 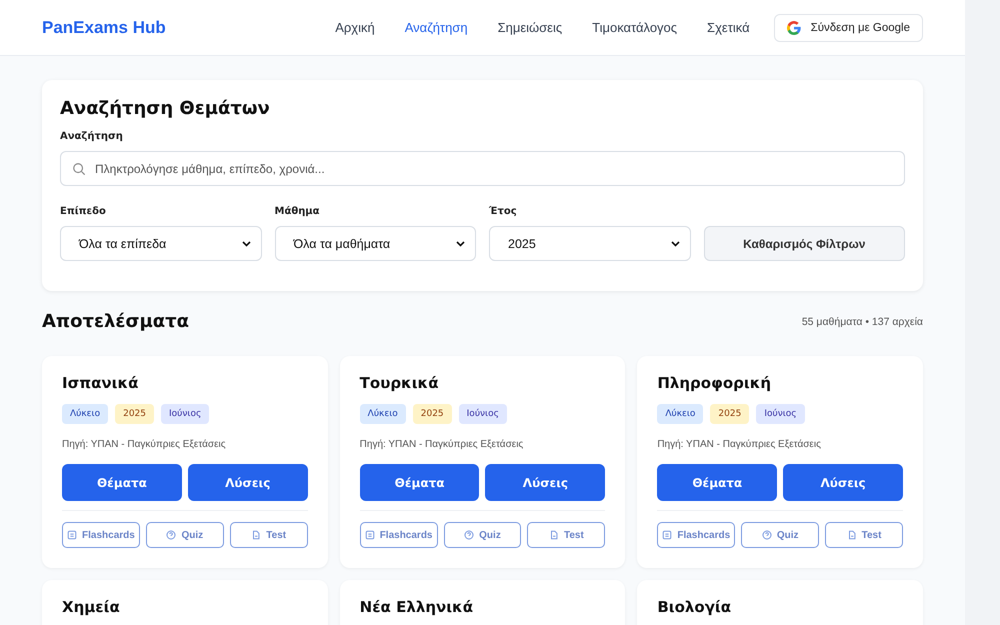 I want to click on nav-link: Αρχική, so click(x=355, y=27).